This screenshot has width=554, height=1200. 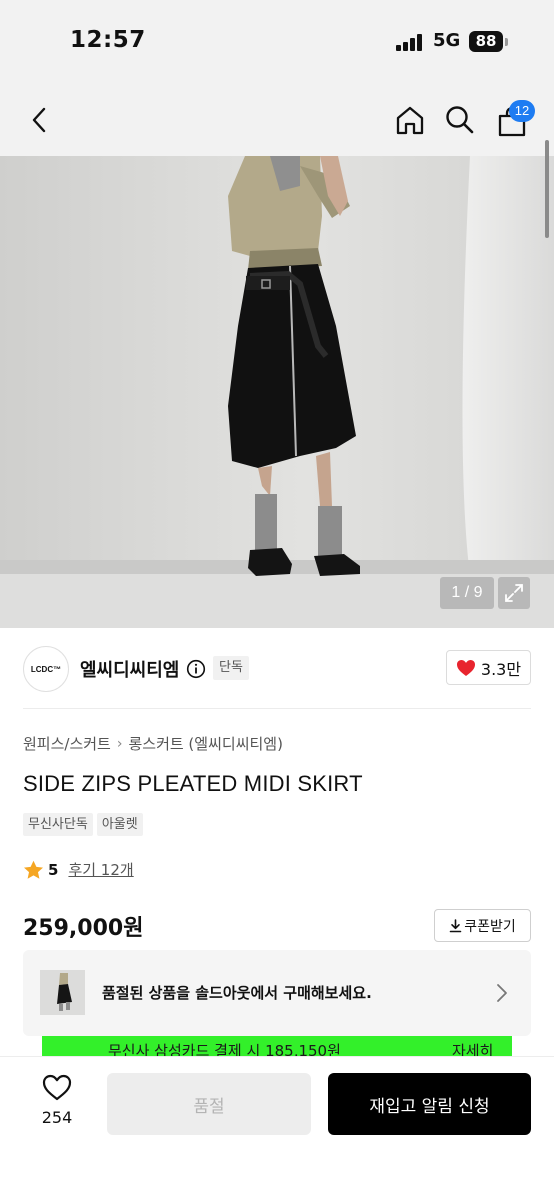 I want to click on product-tags: 무신사단독 아울렛, so click(x=83, y=824).